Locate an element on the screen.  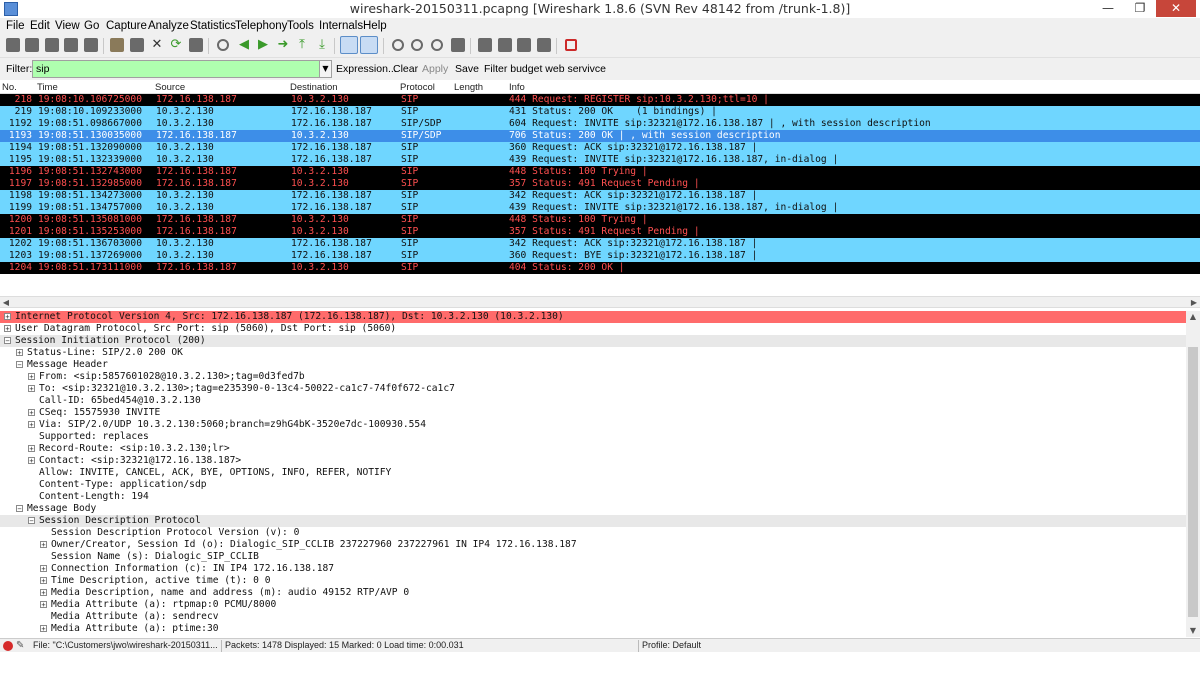
stop-capture-icon is located at coordinates (71, 45).